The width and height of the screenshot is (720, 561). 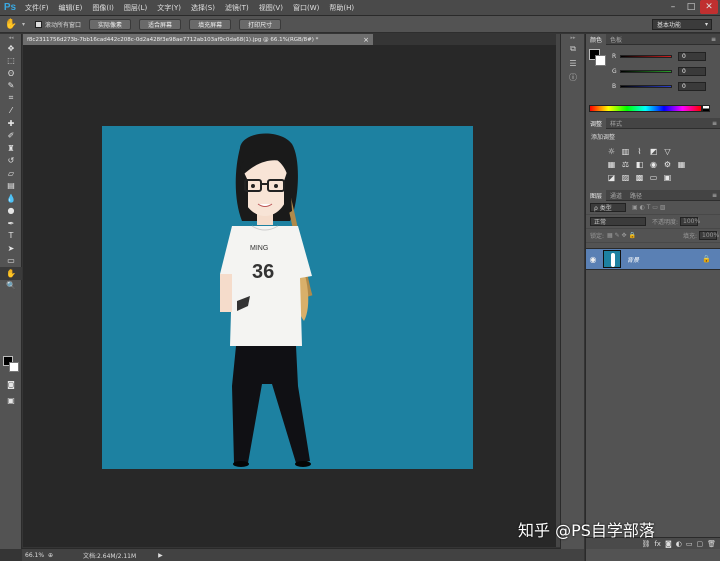 What do you see at coordinates (668, 544) in the screenshot?
I see `add-mask-icon: ◙` at bounding box center [668, 544].